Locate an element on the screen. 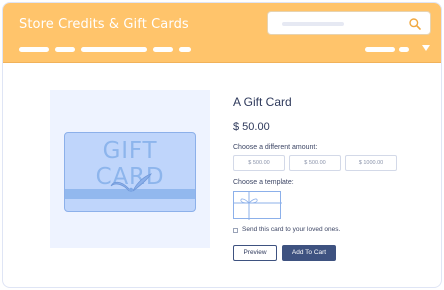 This screenshot has width=444, height=290. preview-button: Preview is located at coordinates (255, 253).